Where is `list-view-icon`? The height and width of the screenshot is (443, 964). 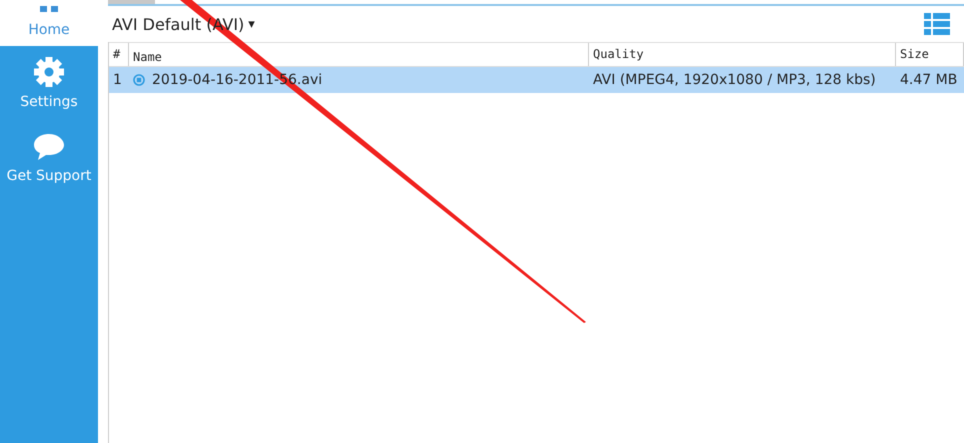
list-view-icon is located at coordinates (937, 24).